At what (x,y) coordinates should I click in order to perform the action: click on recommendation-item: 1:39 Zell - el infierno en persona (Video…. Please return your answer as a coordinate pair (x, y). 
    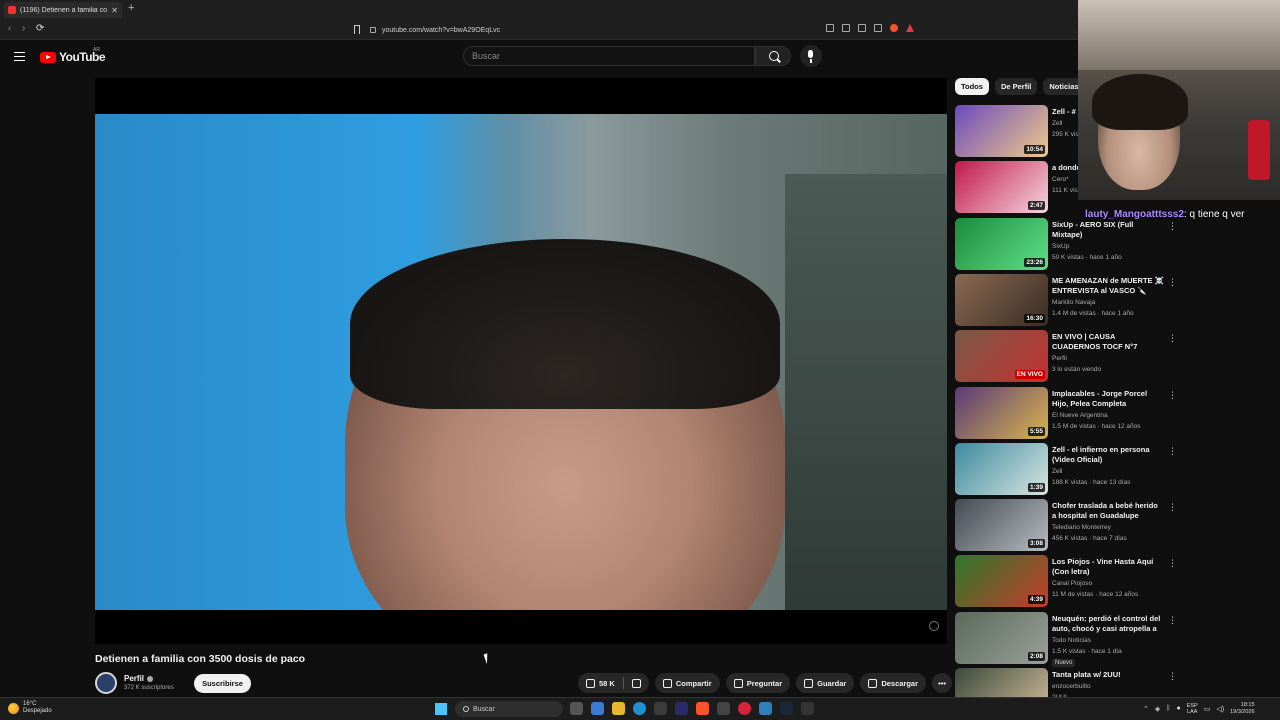
    Looking at the image, I should click on (1067, 469).